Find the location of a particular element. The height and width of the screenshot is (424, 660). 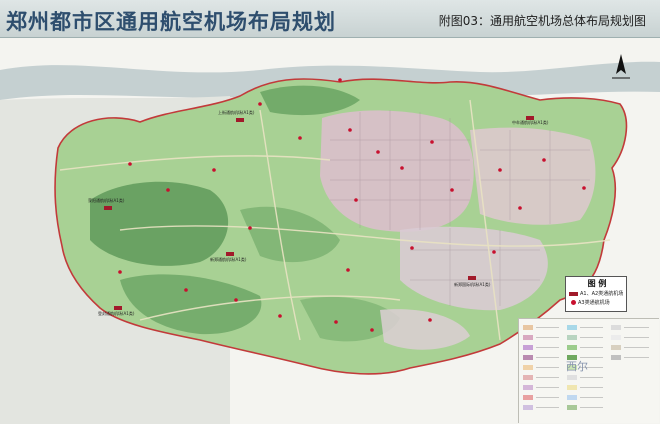

map-legend: 图 例 A1、A2类通航机场 A3类通航机场 is located at coordinates (596, 294).